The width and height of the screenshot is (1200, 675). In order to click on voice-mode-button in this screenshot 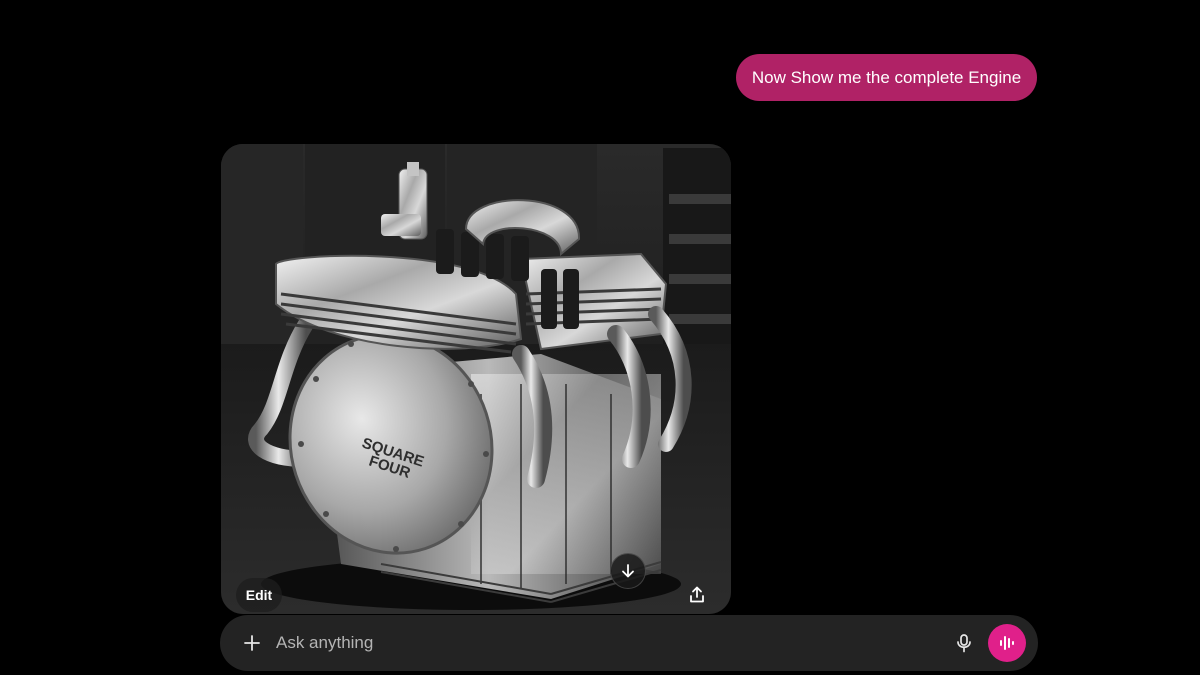, I will do `click(1007, 643)`.